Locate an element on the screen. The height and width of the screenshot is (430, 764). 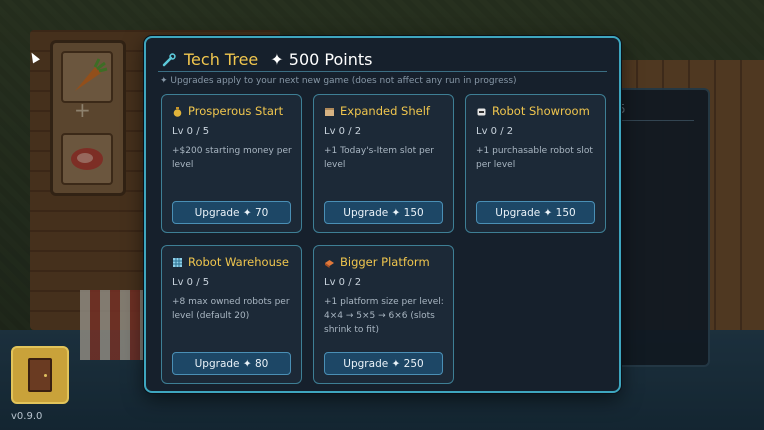
exit-door-button is located at coordinates (40, 375).